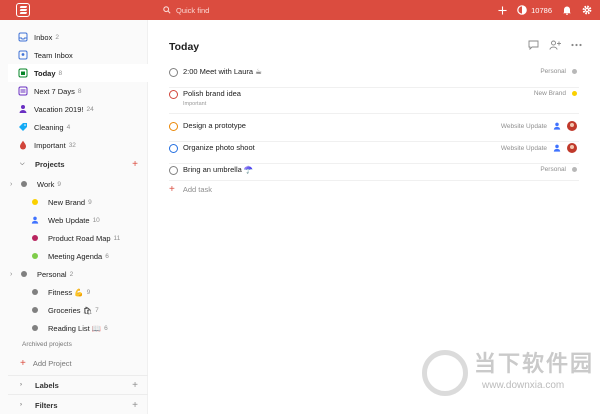 Image resolution: width=600 pixels, height=414 pixels. Describe the element at coordinates (50, 145) in the screenshot. I see `sidebar-item-label: Important` at that location.